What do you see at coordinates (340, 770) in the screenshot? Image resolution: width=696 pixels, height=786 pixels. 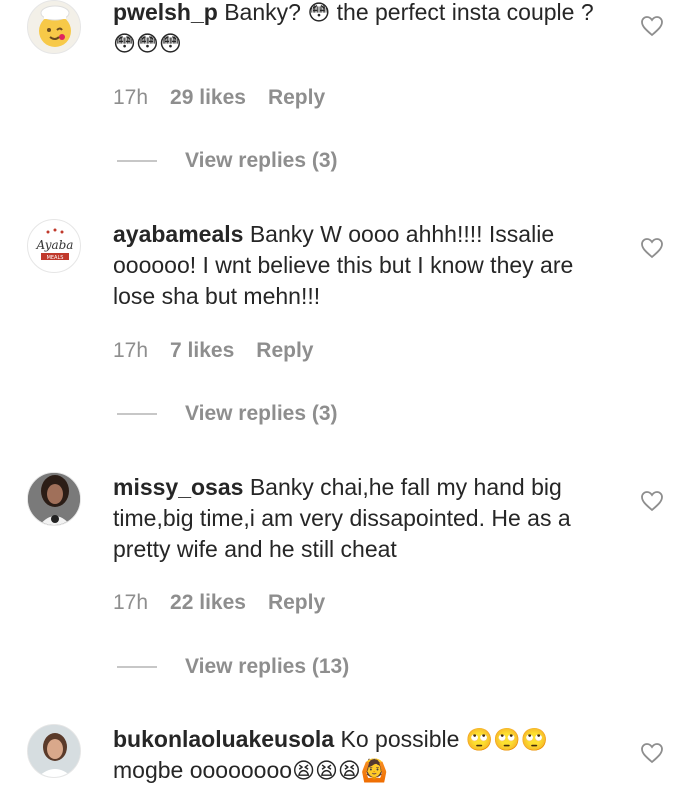 I see `weary-emoji: 😫😫😫🙆` at bounding box center [340, 770].